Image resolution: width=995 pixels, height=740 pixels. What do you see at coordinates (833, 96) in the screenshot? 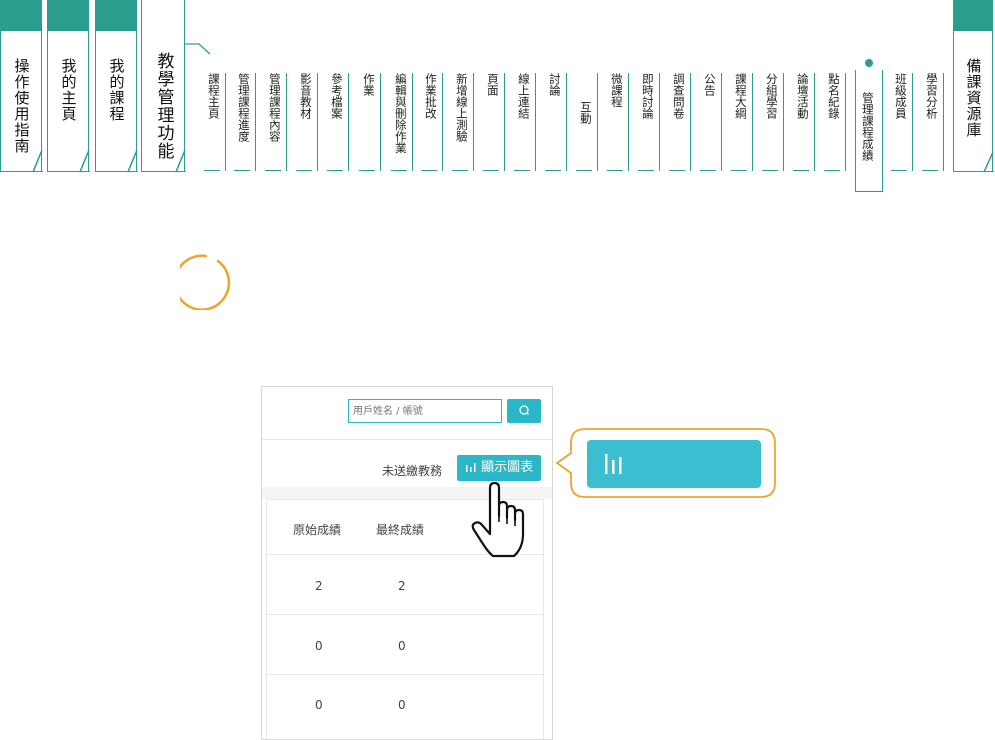
I see `subtab-label: 點名紀錄` at bounding box center [833, 96].